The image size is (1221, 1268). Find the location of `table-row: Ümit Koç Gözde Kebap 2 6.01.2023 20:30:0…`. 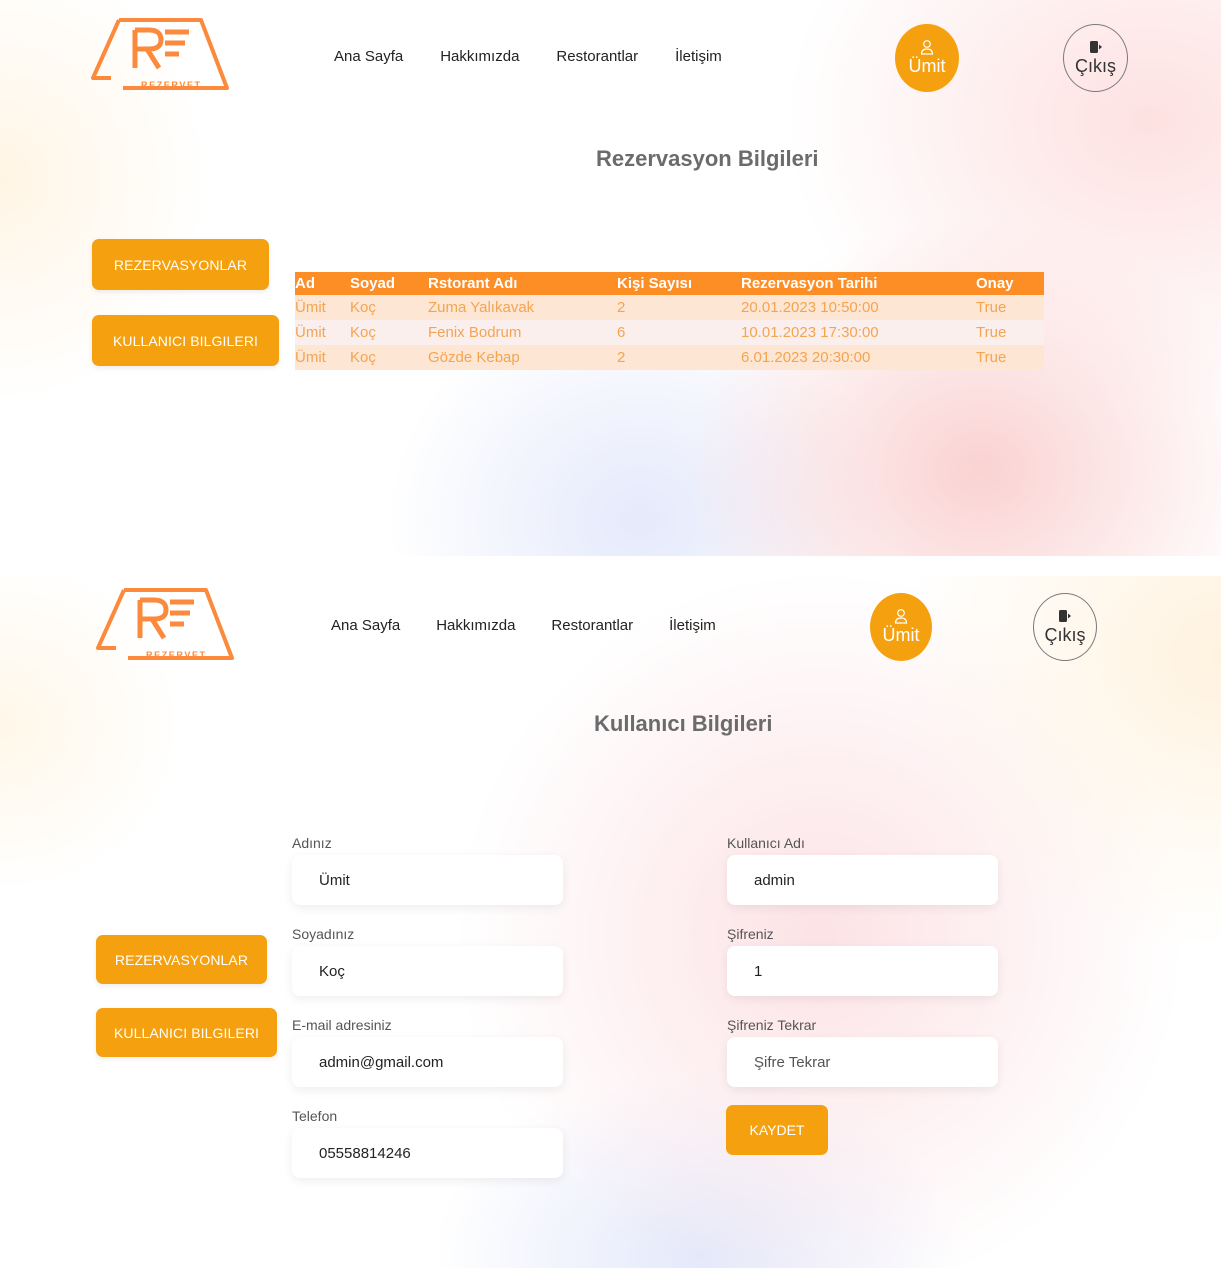

table-row: Ümit Koç Gözde Kebap 2 6.01.2023 20:30:0… is located at coordinates (669, 357).